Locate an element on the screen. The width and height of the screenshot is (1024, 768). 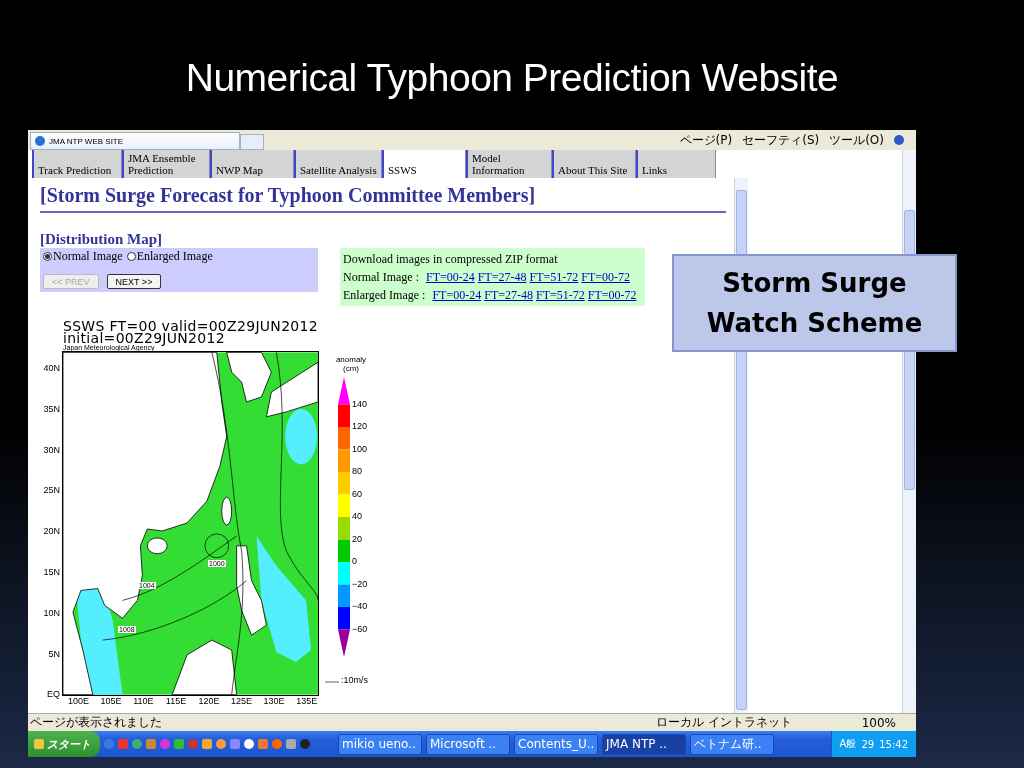
radio-label: Normal Image is located at coordinates (88, 256).